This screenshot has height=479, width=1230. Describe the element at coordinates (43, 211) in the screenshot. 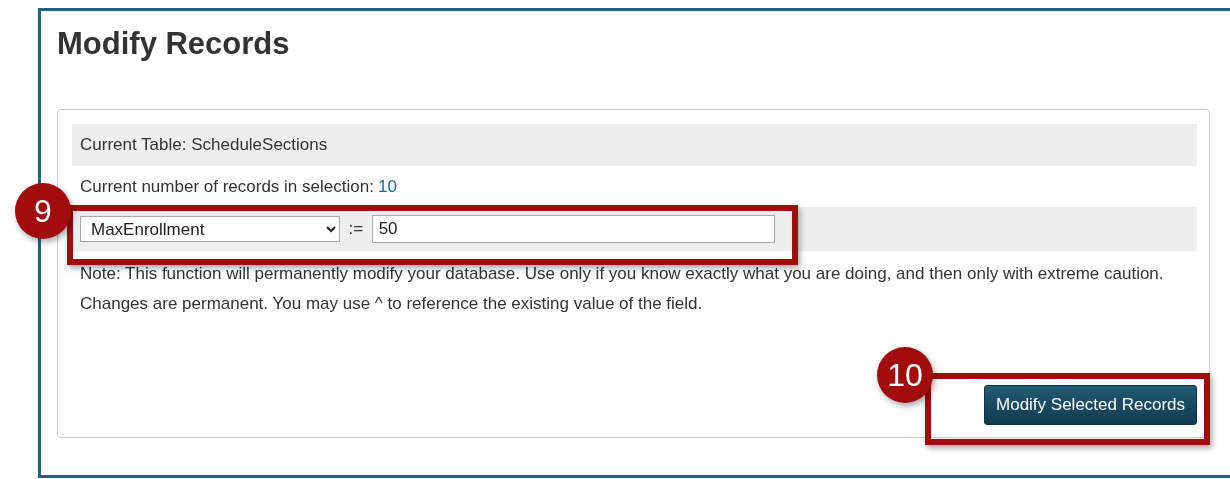

I see `callout-badge: 9` at that location.